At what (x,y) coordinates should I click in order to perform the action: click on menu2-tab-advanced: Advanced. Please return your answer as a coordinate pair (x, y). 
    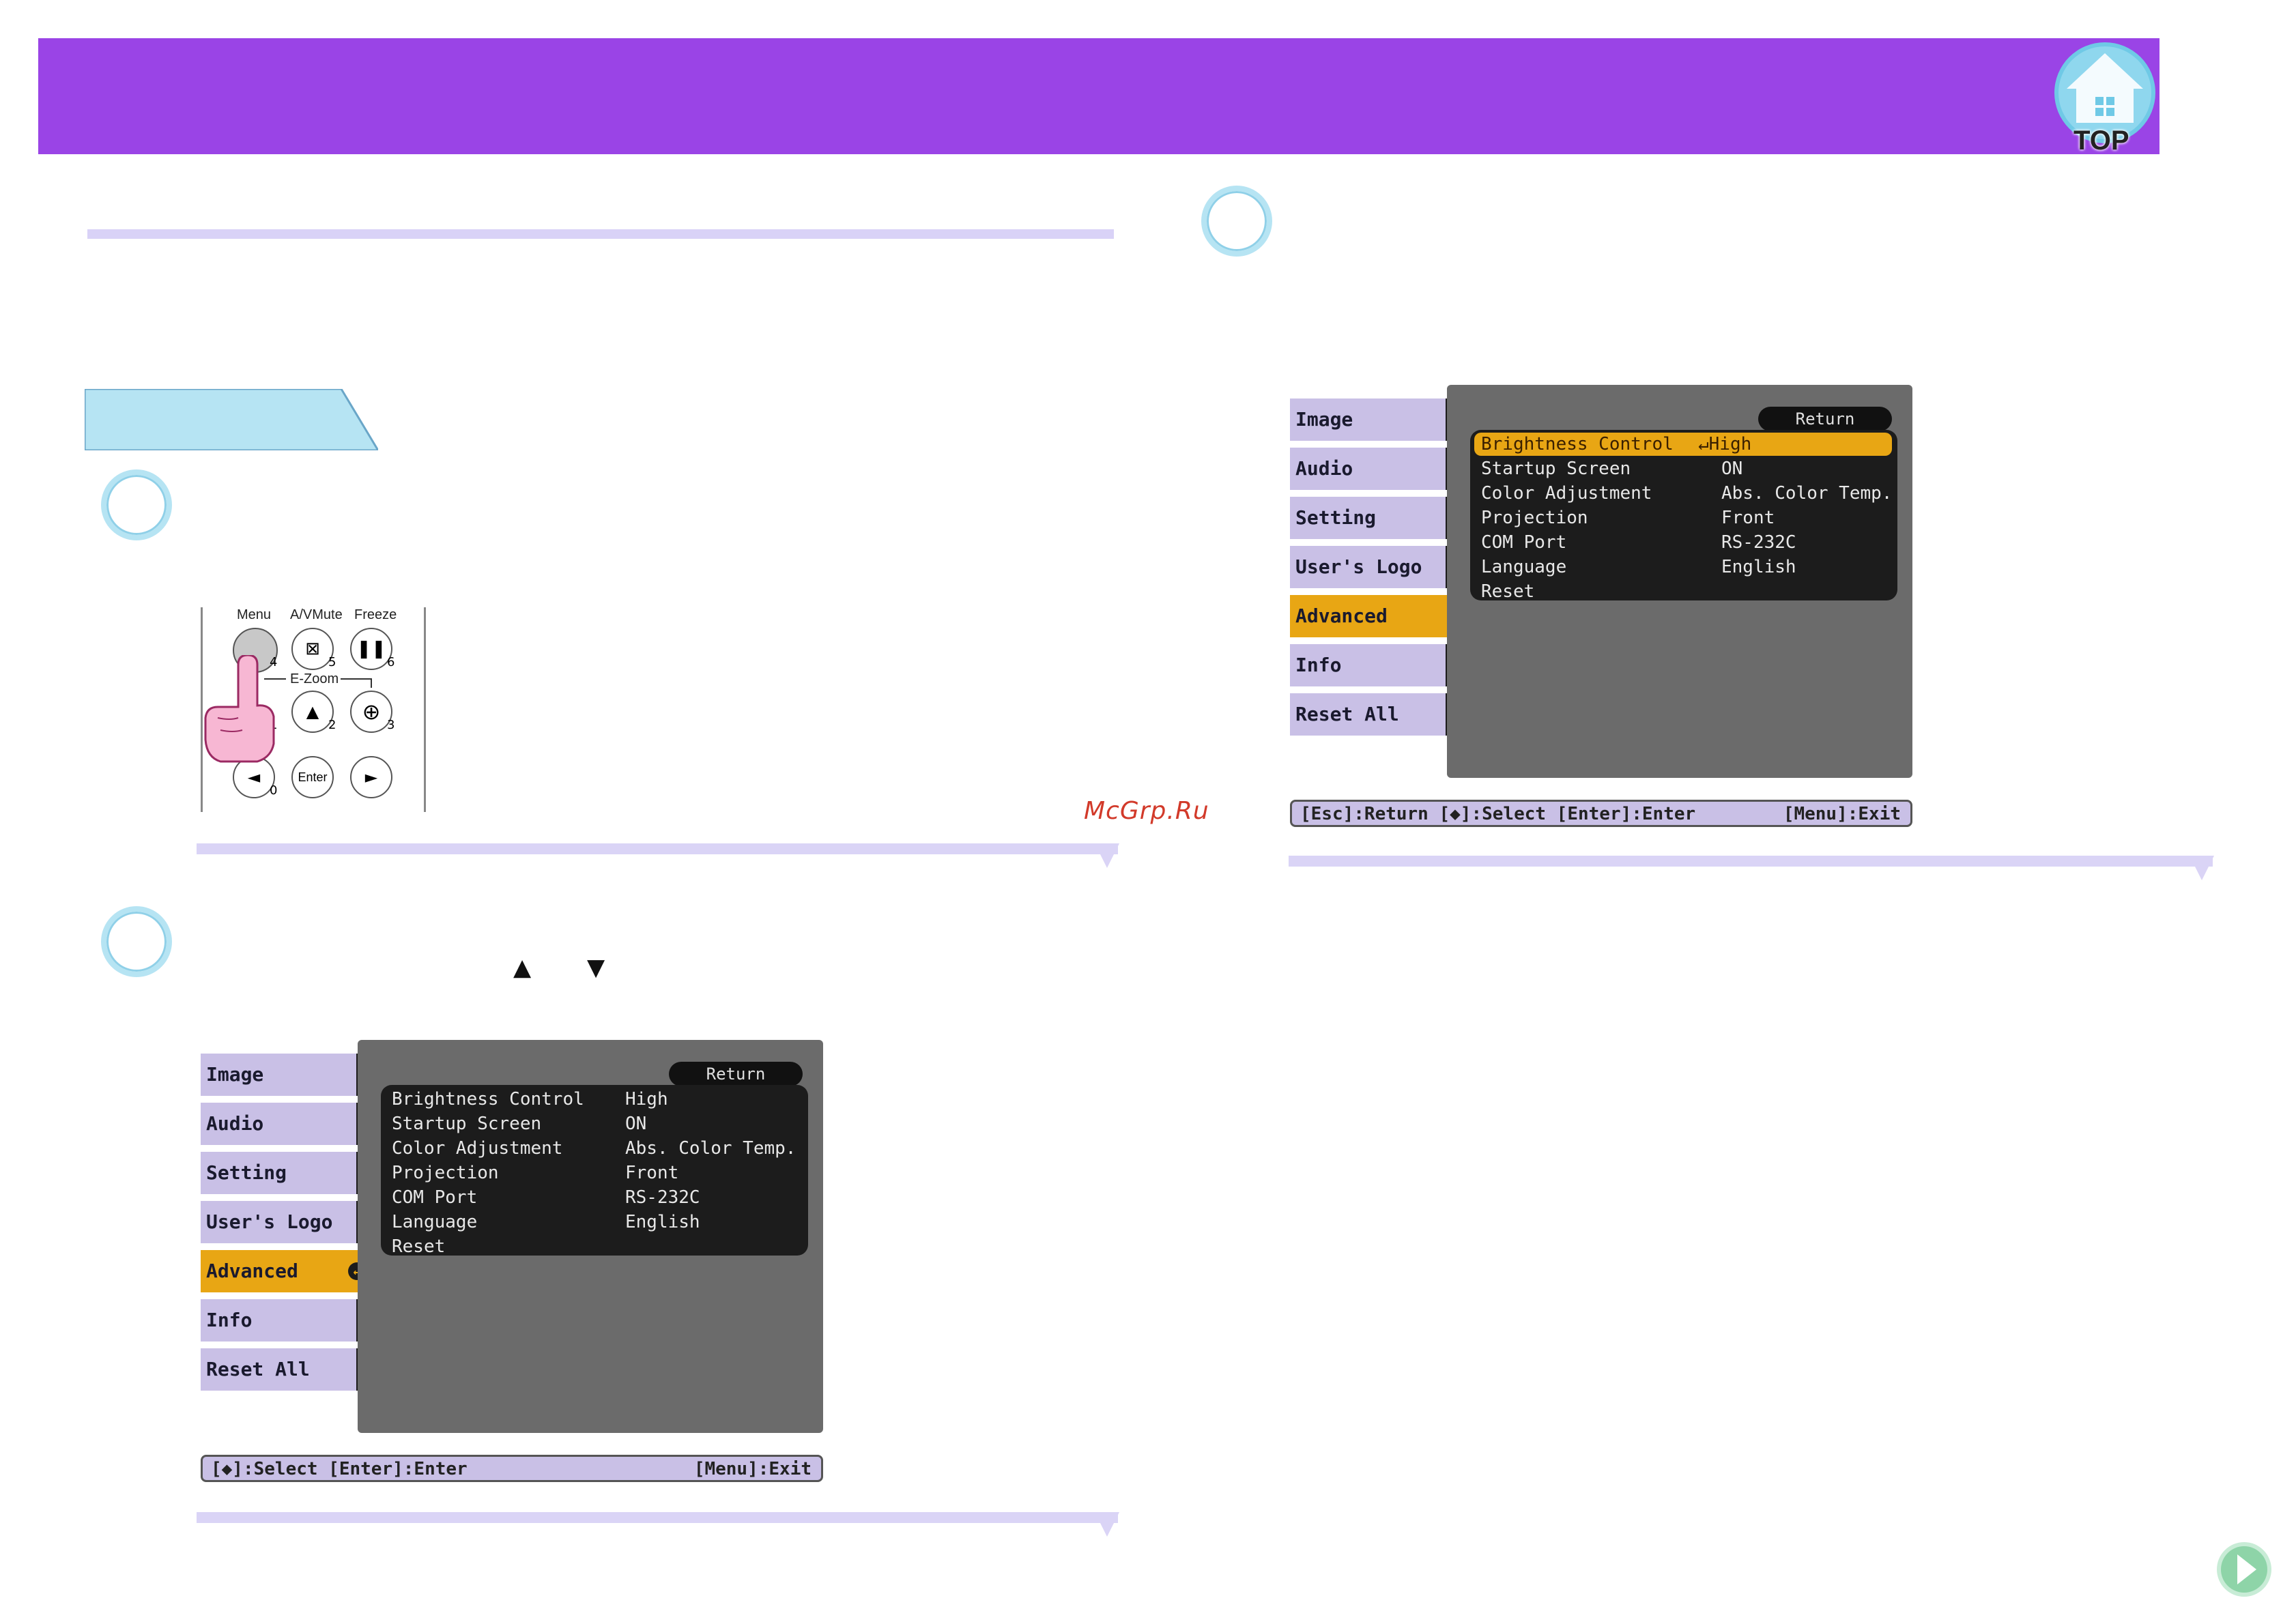
    Looking at the image, I should click on (1374, 616).